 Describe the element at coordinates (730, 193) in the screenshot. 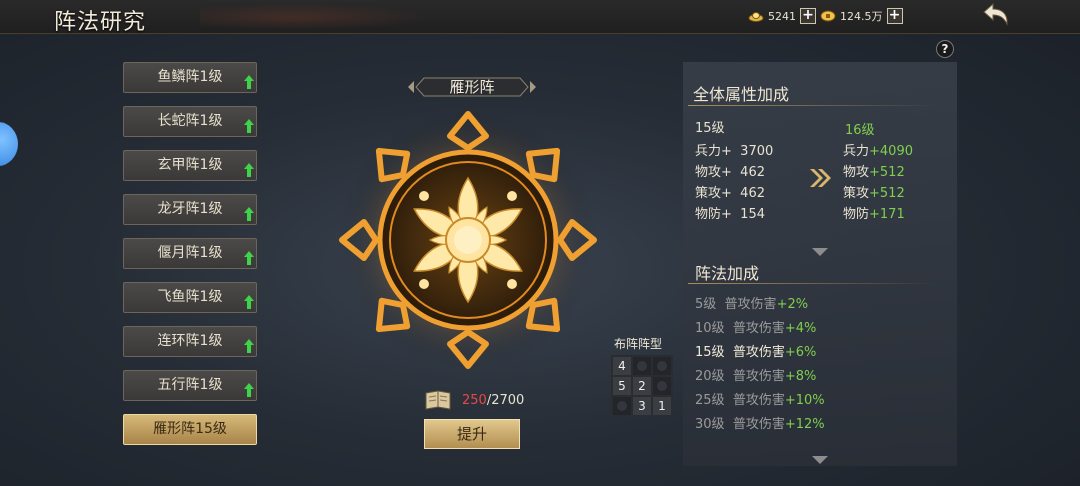

I see `attr-row: 策攻+ 462` at that location.